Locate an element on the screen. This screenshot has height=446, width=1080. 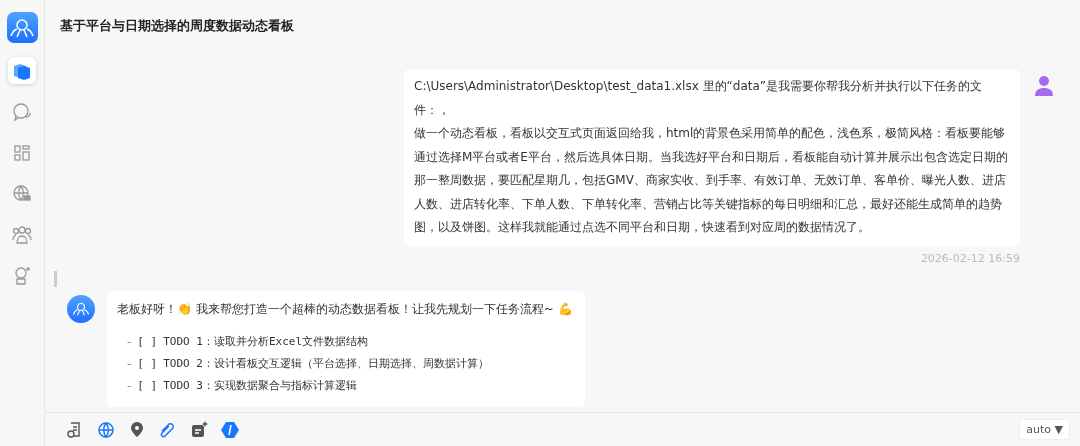
todo-text: TODO 1：读取并分析Excel文件数据结构 is located at coordinates (266, 341).